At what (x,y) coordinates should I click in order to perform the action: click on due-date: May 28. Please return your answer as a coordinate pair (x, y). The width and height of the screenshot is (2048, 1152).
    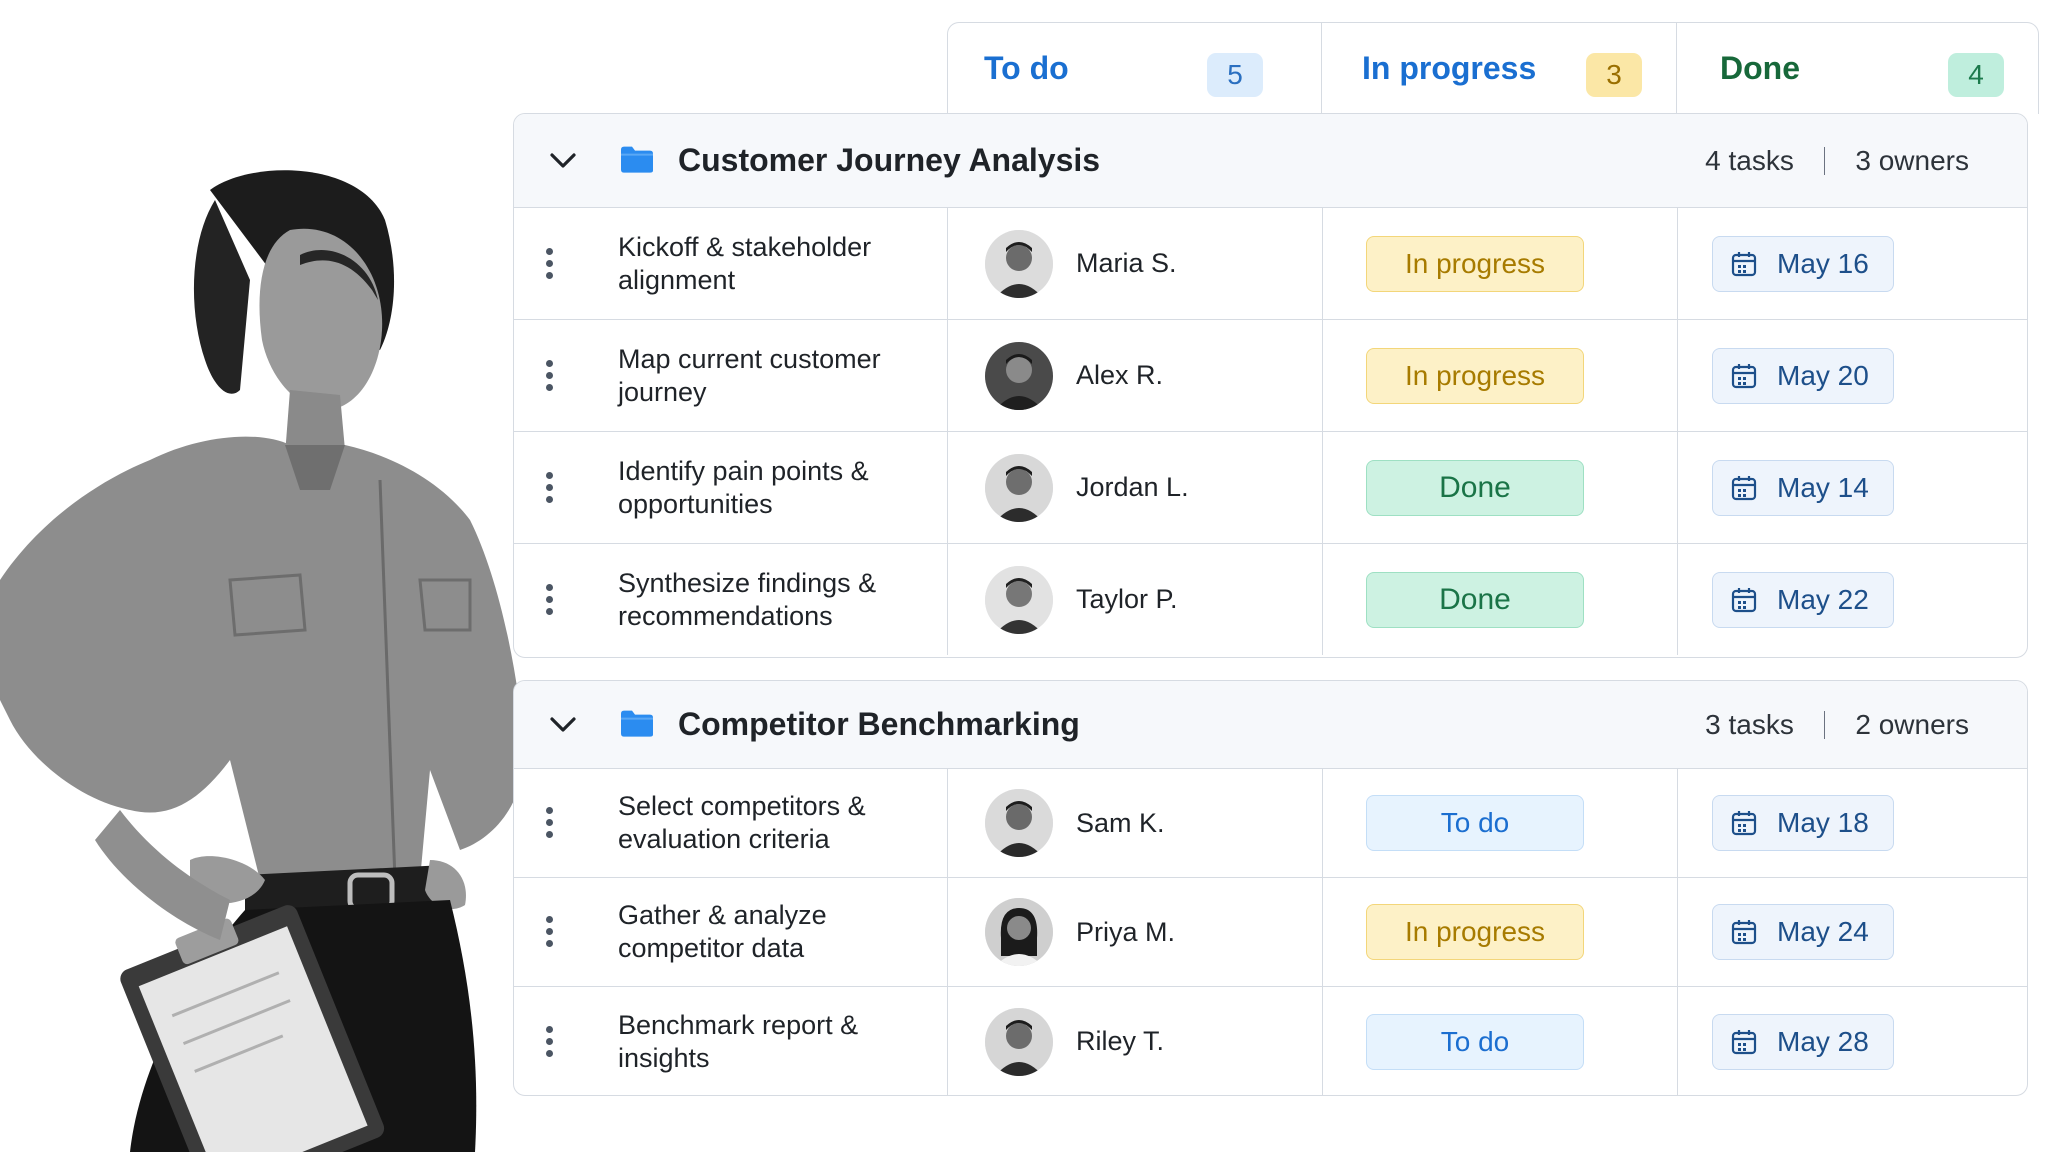
    Looking at the image, I should click on (1823, 1041).